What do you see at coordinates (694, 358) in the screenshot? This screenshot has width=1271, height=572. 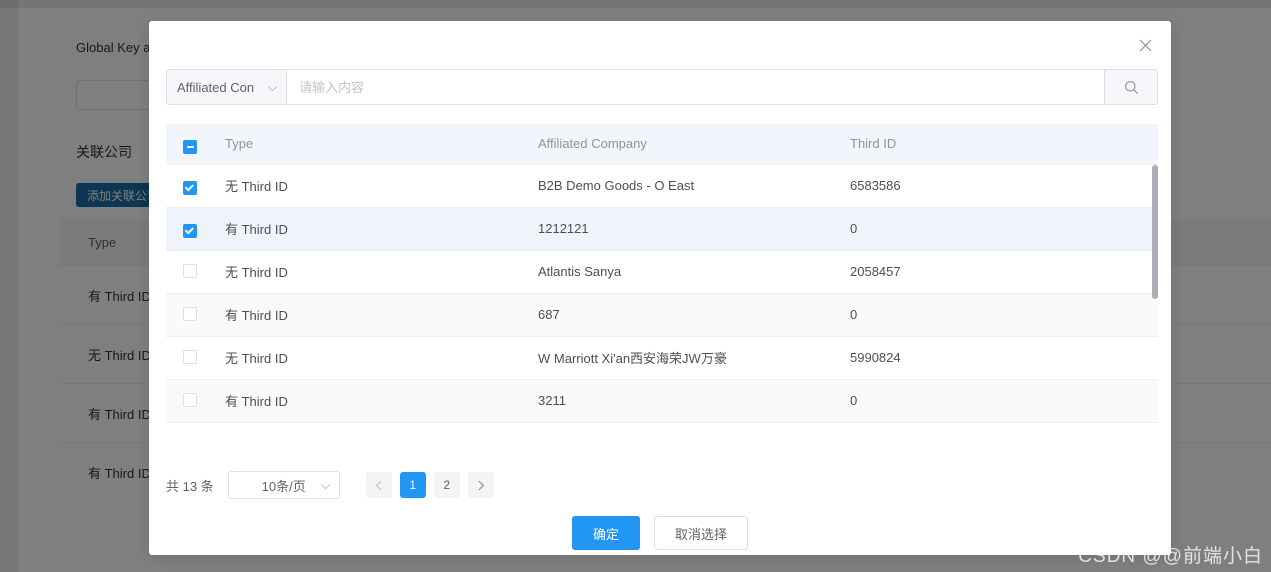 I see `cell-affiliated-company: W Marriott Xi'an西安海荣JW万豪` at bounding box center [694, 358].